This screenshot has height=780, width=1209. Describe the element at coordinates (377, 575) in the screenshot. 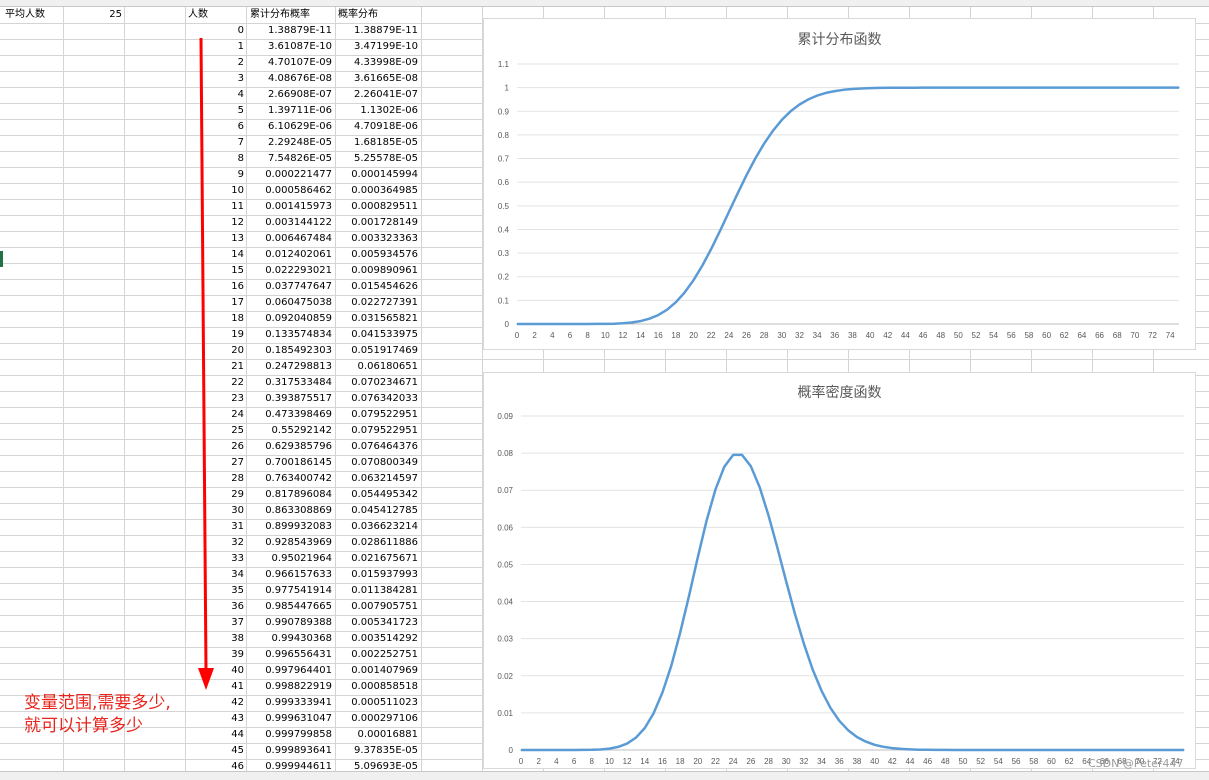

I see `cell-pmf: 0.015937993` at that location.